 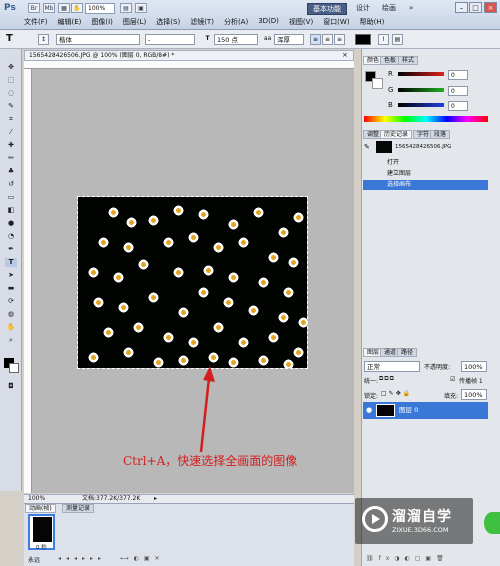 What do you see at coordinates (43, 39) in the screenshot?
I see `orientation-toggle-icon: ↕` at bounding box center [43, 39].